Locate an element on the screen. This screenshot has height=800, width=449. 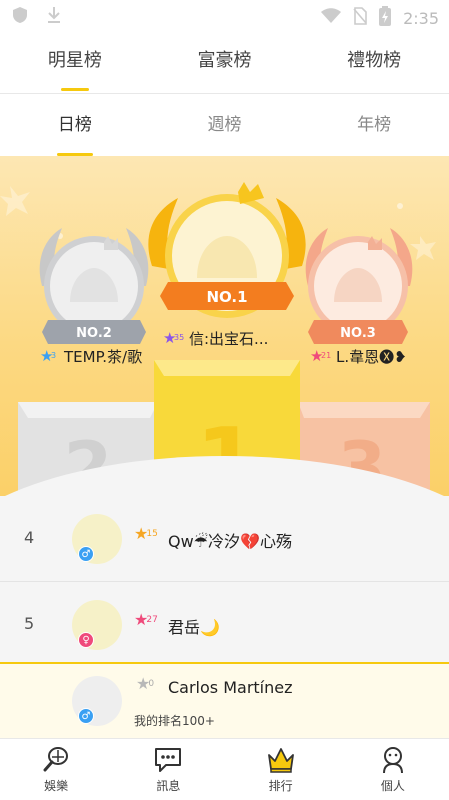
category-tabs: 明星榜 富豪榜 禮物榜 is located at coordinates (224, 63).